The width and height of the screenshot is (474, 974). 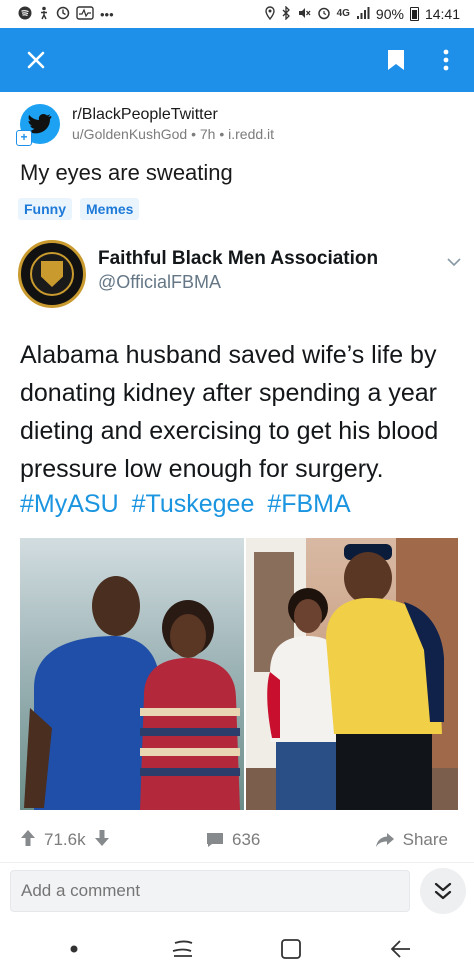 I want to click on signal-icon, so click(x=363, y=14).